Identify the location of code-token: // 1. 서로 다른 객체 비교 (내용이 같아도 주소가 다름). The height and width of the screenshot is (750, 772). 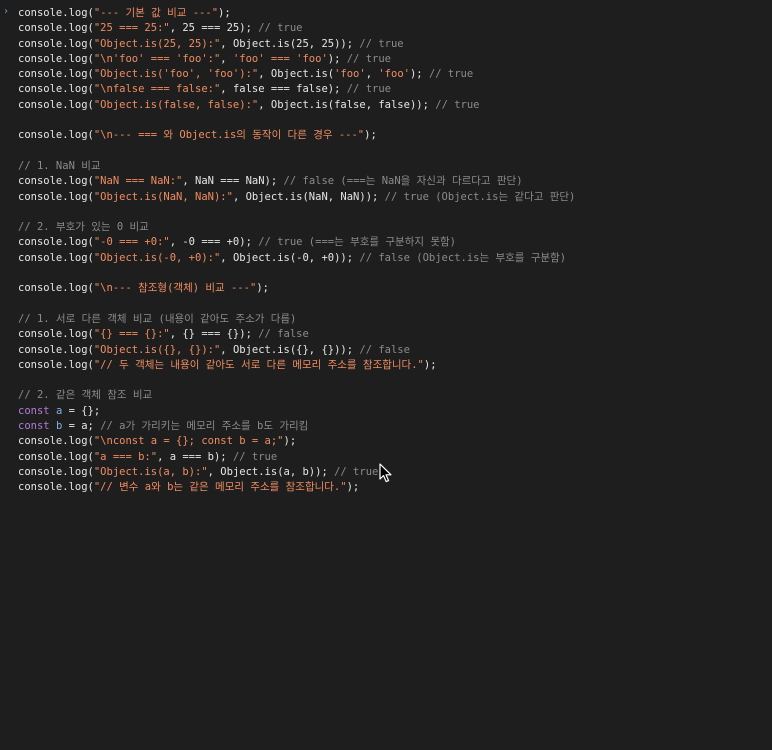
(157, 318).